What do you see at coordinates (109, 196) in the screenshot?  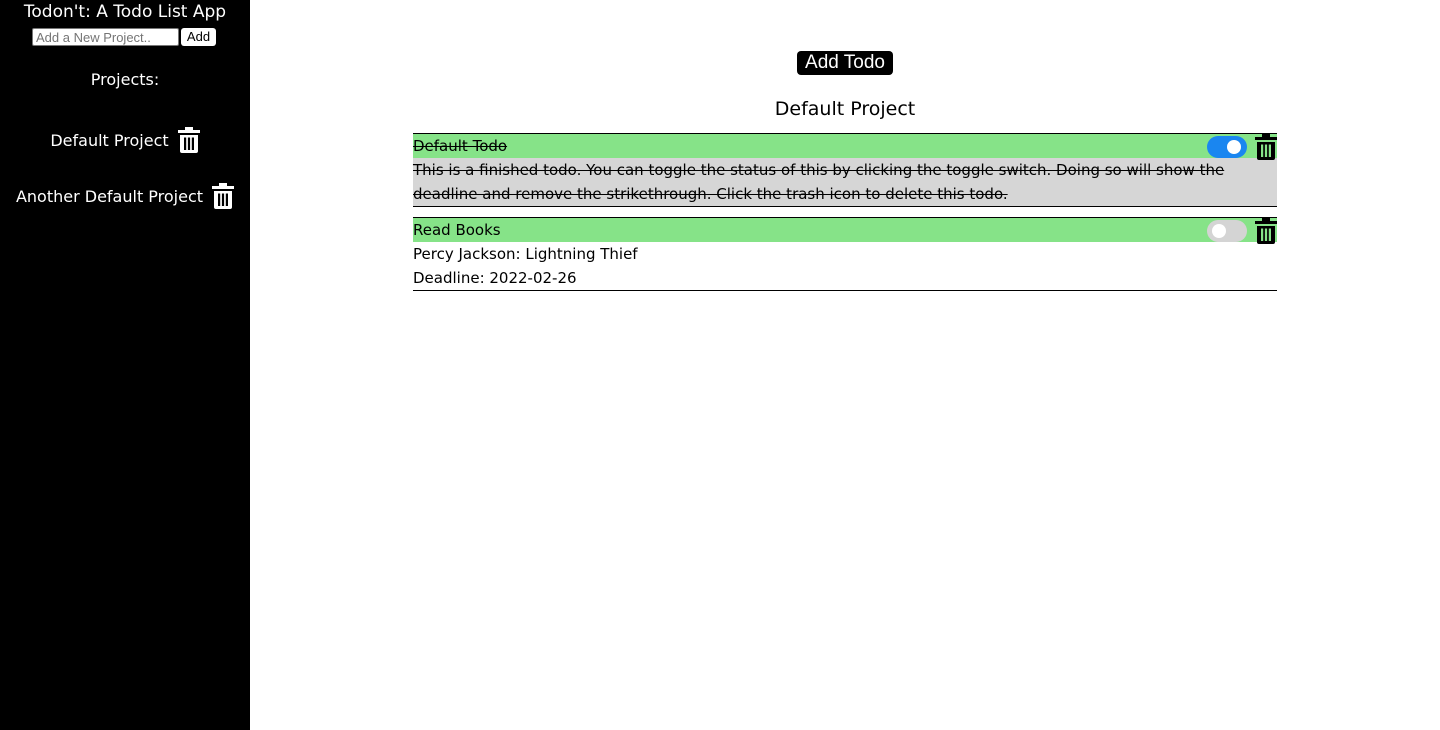 I see `project-name: Another Default Project` at bounding box center [109, 196].